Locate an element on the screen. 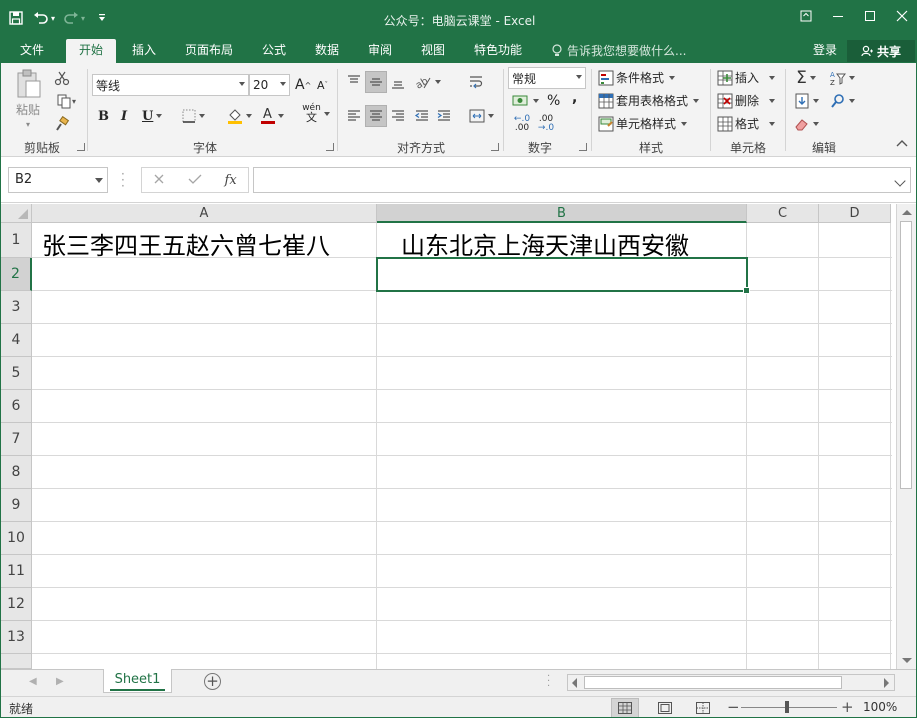 The height and width of the screenshot is (718, 917). top-align-icon is located at coordinates (354, 82).